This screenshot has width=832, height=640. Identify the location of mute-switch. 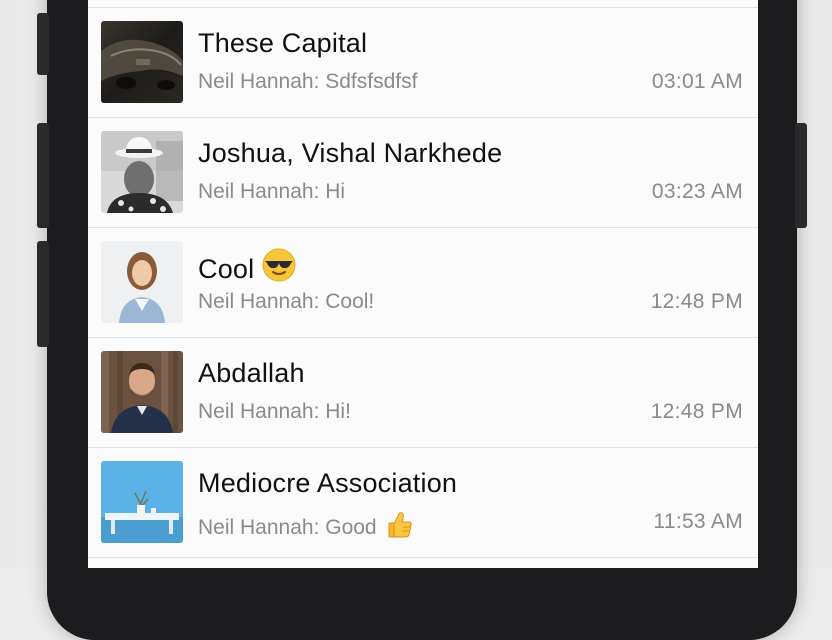
(43, 44).